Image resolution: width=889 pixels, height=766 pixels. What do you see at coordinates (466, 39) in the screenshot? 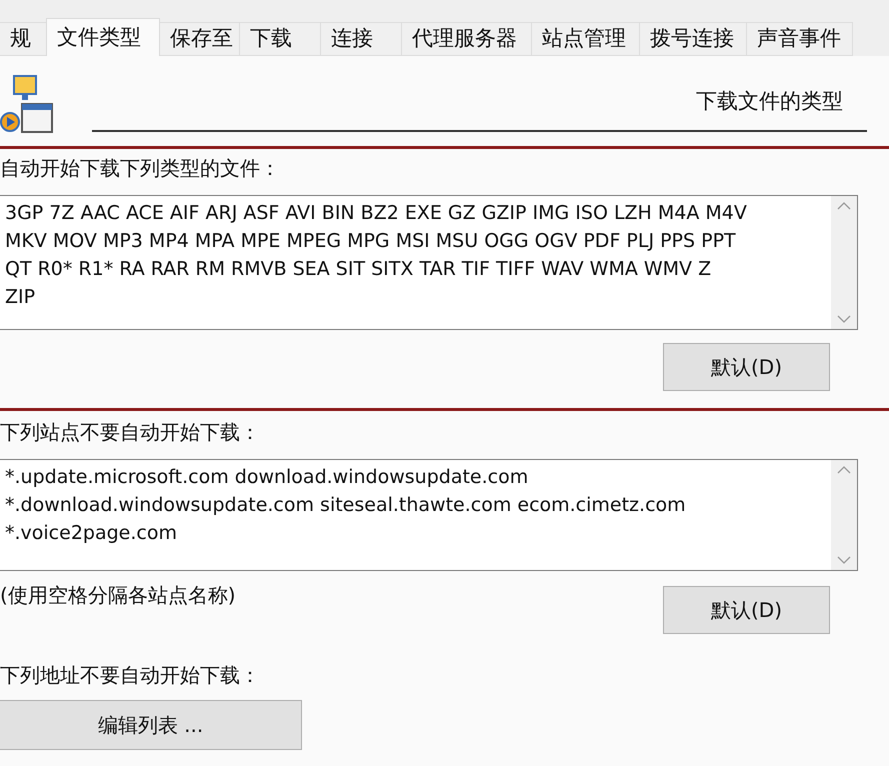
I see `tab: 代理服务器` at bounding box center [466, 39].